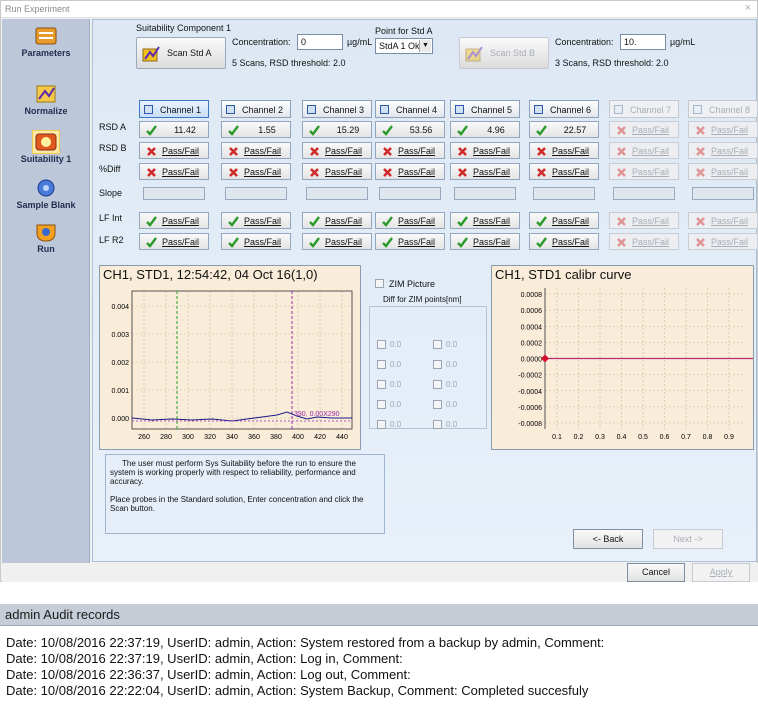  Describe the element at coordinates (643, 42) in the screenshot. I see `std-b-concentration-input: 10.` at that location.